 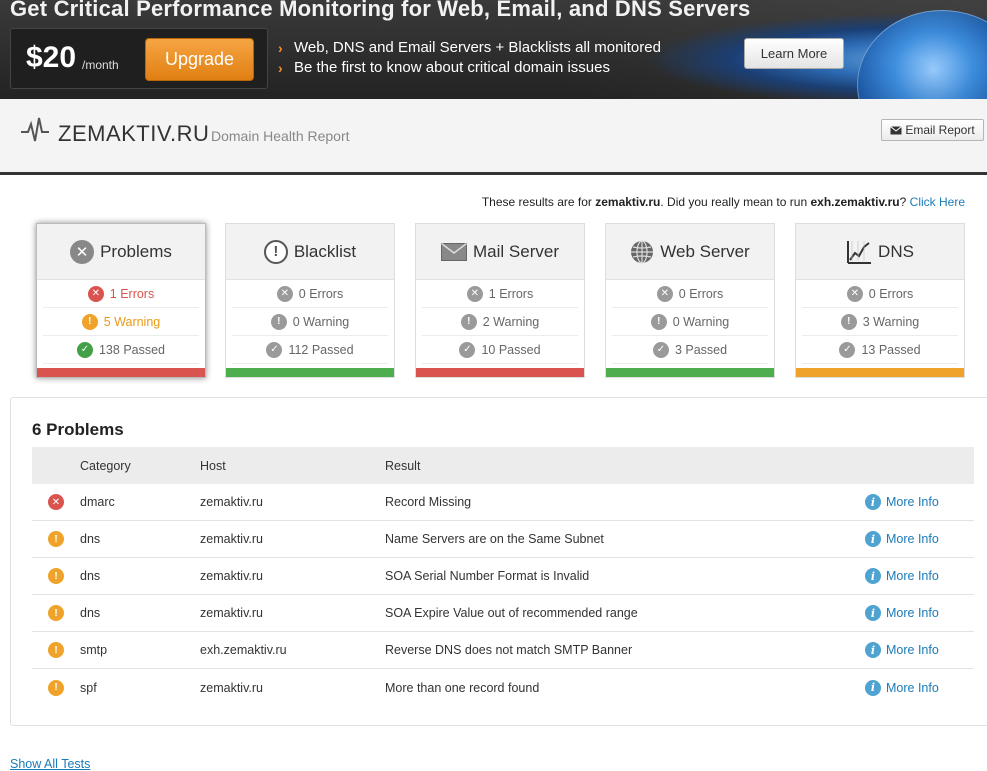 What do you see at coordinates (705, 251) in the screenshot?
I see `card-title: Web Server` at bounding box center [705, 251].